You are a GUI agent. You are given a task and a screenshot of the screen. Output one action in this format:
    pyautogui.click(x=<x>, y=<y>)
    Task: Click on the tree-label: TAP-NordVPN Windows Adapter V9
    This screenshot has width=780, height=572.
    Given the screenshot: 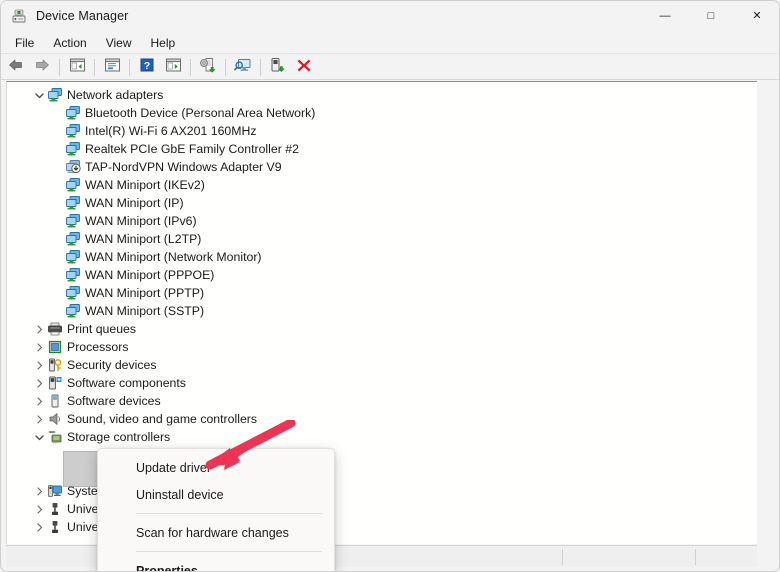 What is the action you would take?
    pyautogui.click(x=183, y=167)
    